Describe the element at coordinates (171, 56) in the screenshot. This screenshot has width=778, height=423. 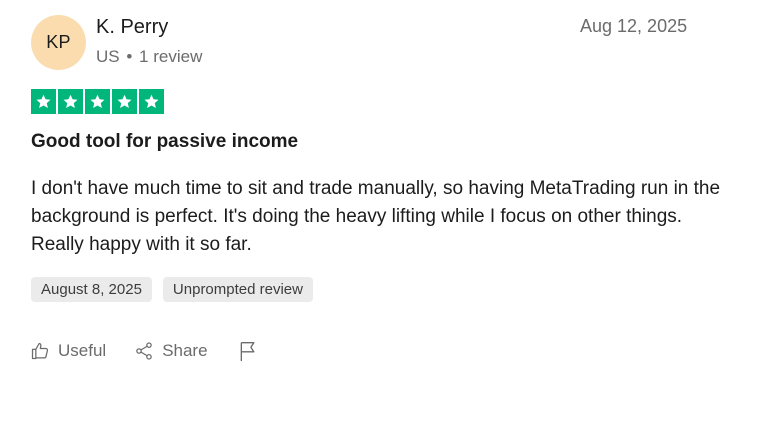
I see `reviewer-review-count: 1 review` at that location.